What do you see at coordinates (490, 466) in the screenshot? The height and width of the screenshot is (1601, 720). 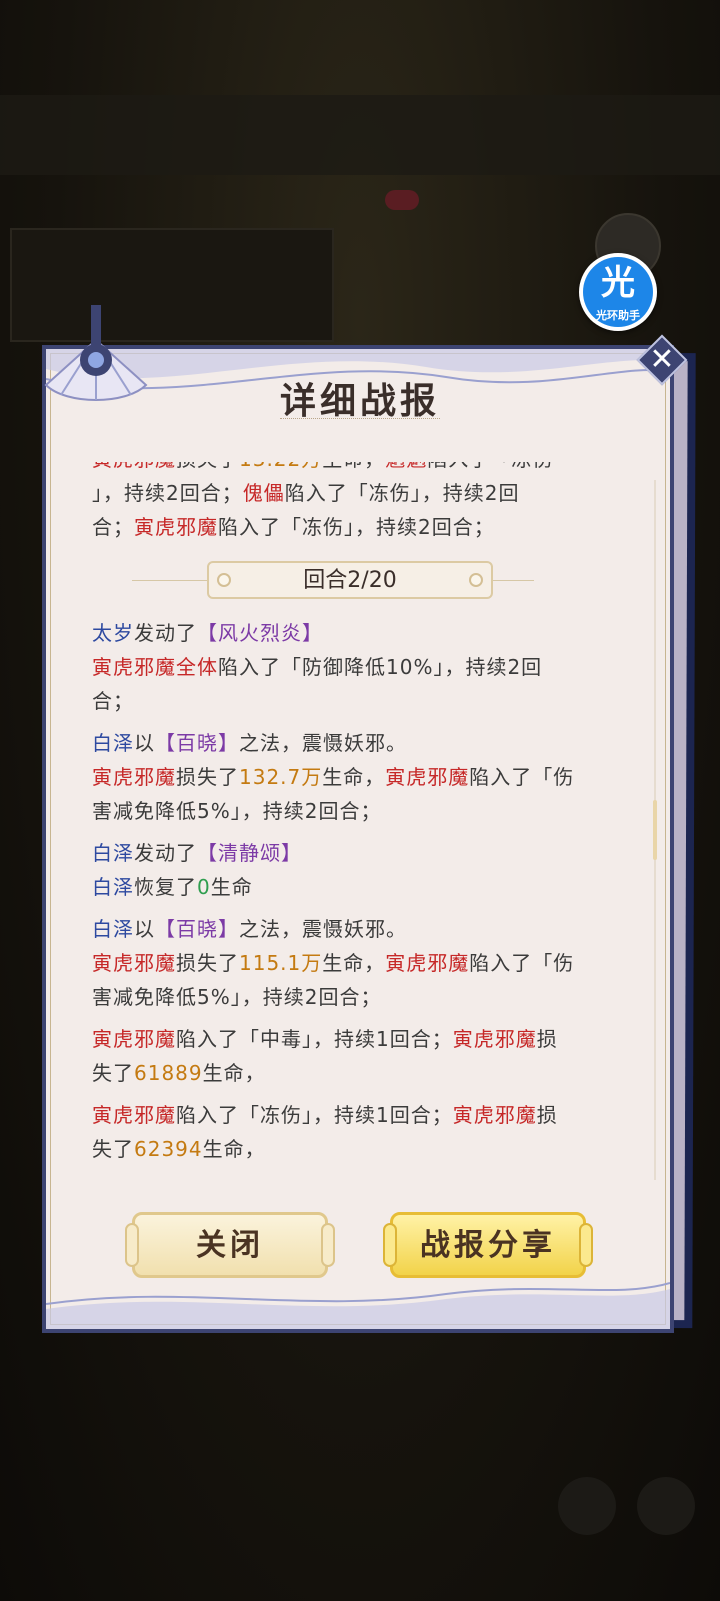 I see `log-segment: 陷入了「冻伤` at bounding box center [490, 466].